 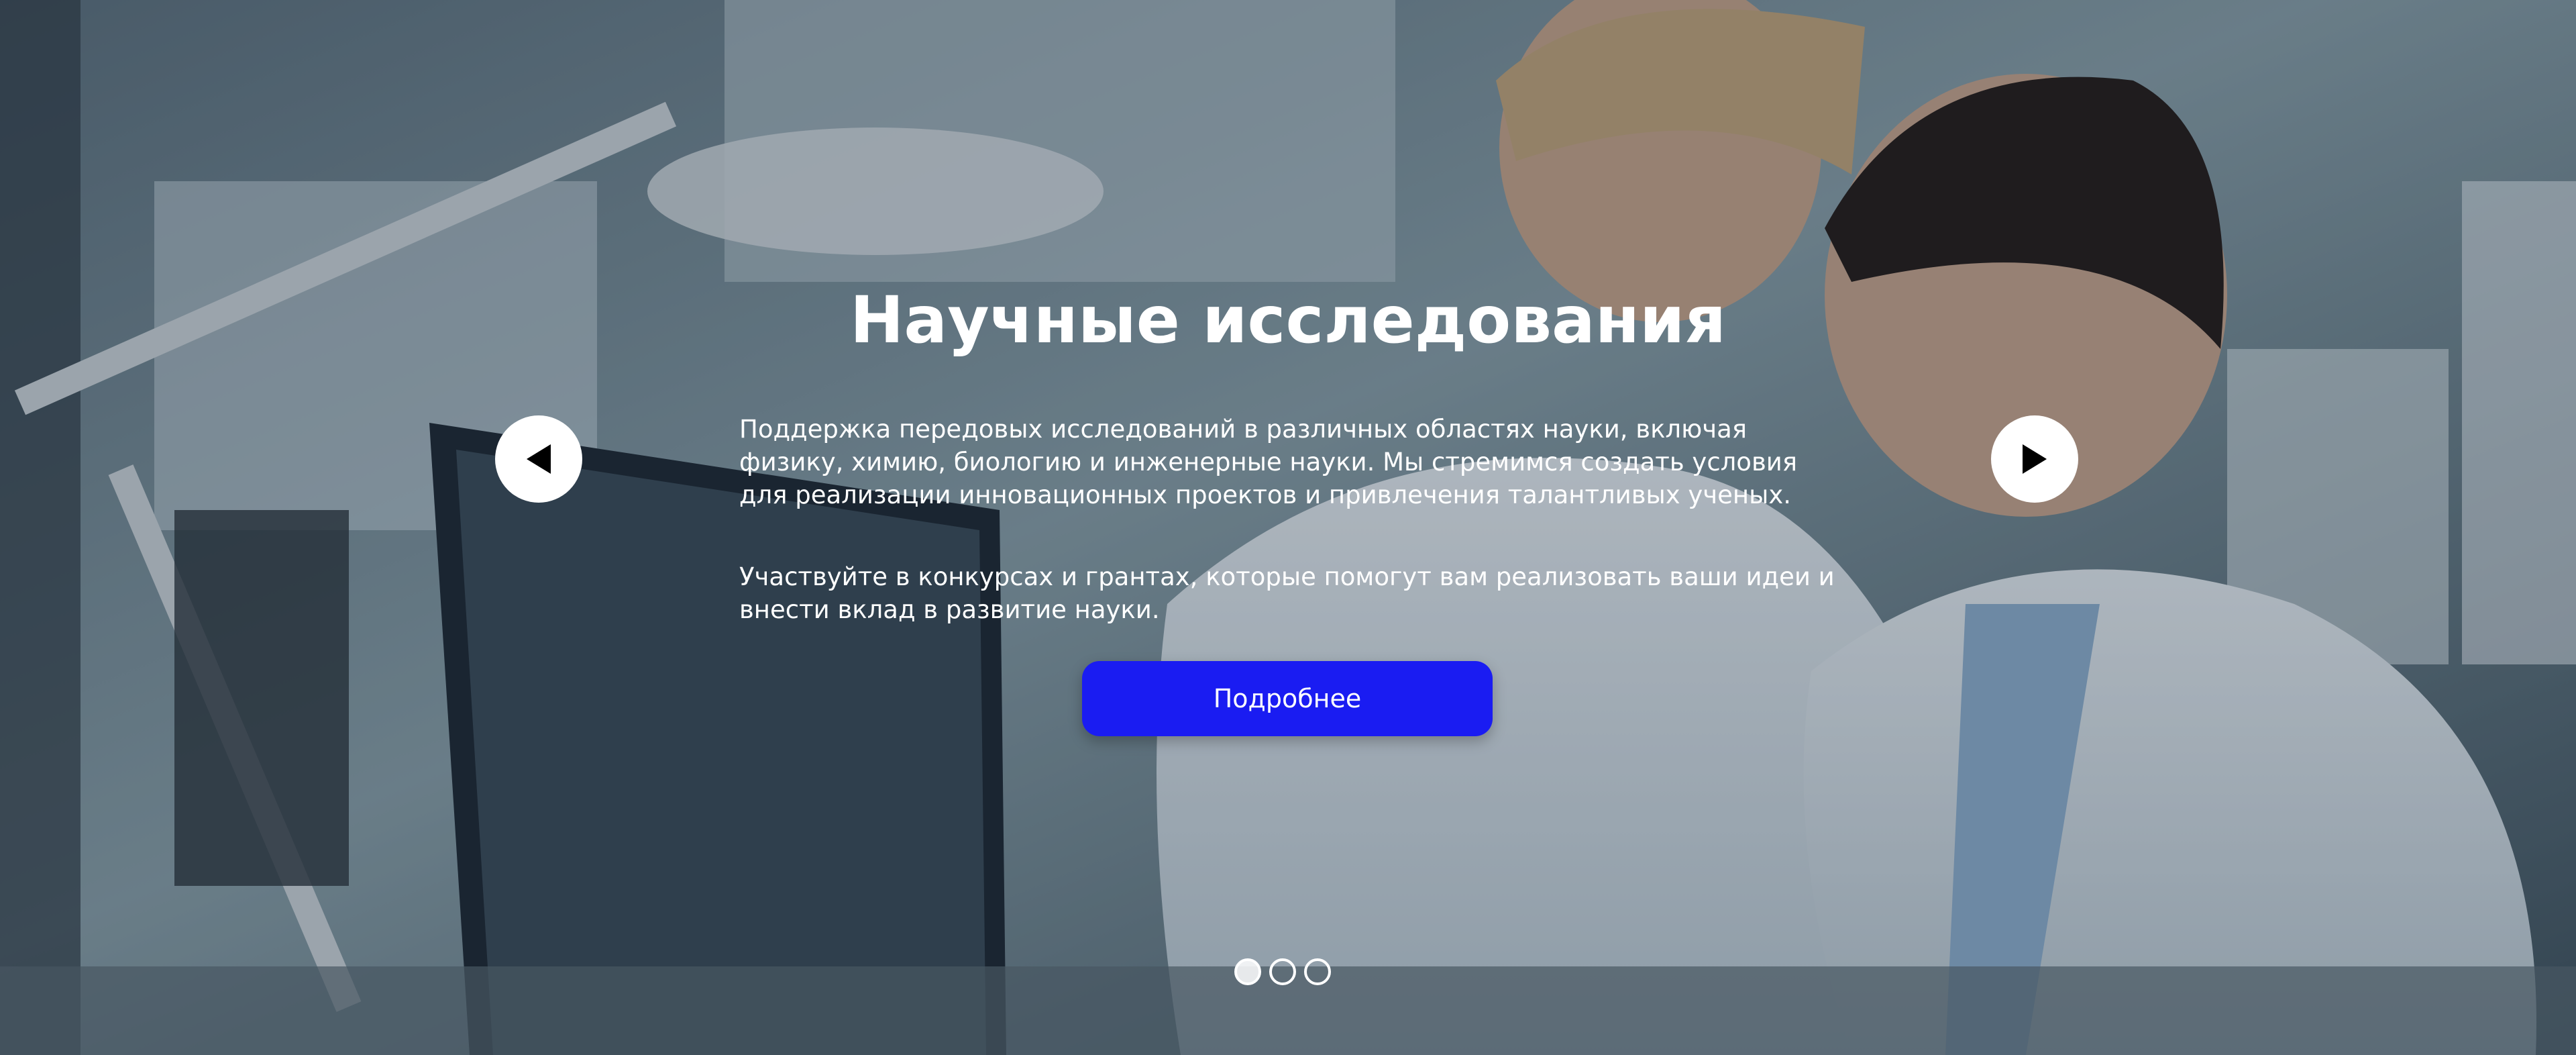 I want to click on triangle-left-icon, so click(x=539, y=459).